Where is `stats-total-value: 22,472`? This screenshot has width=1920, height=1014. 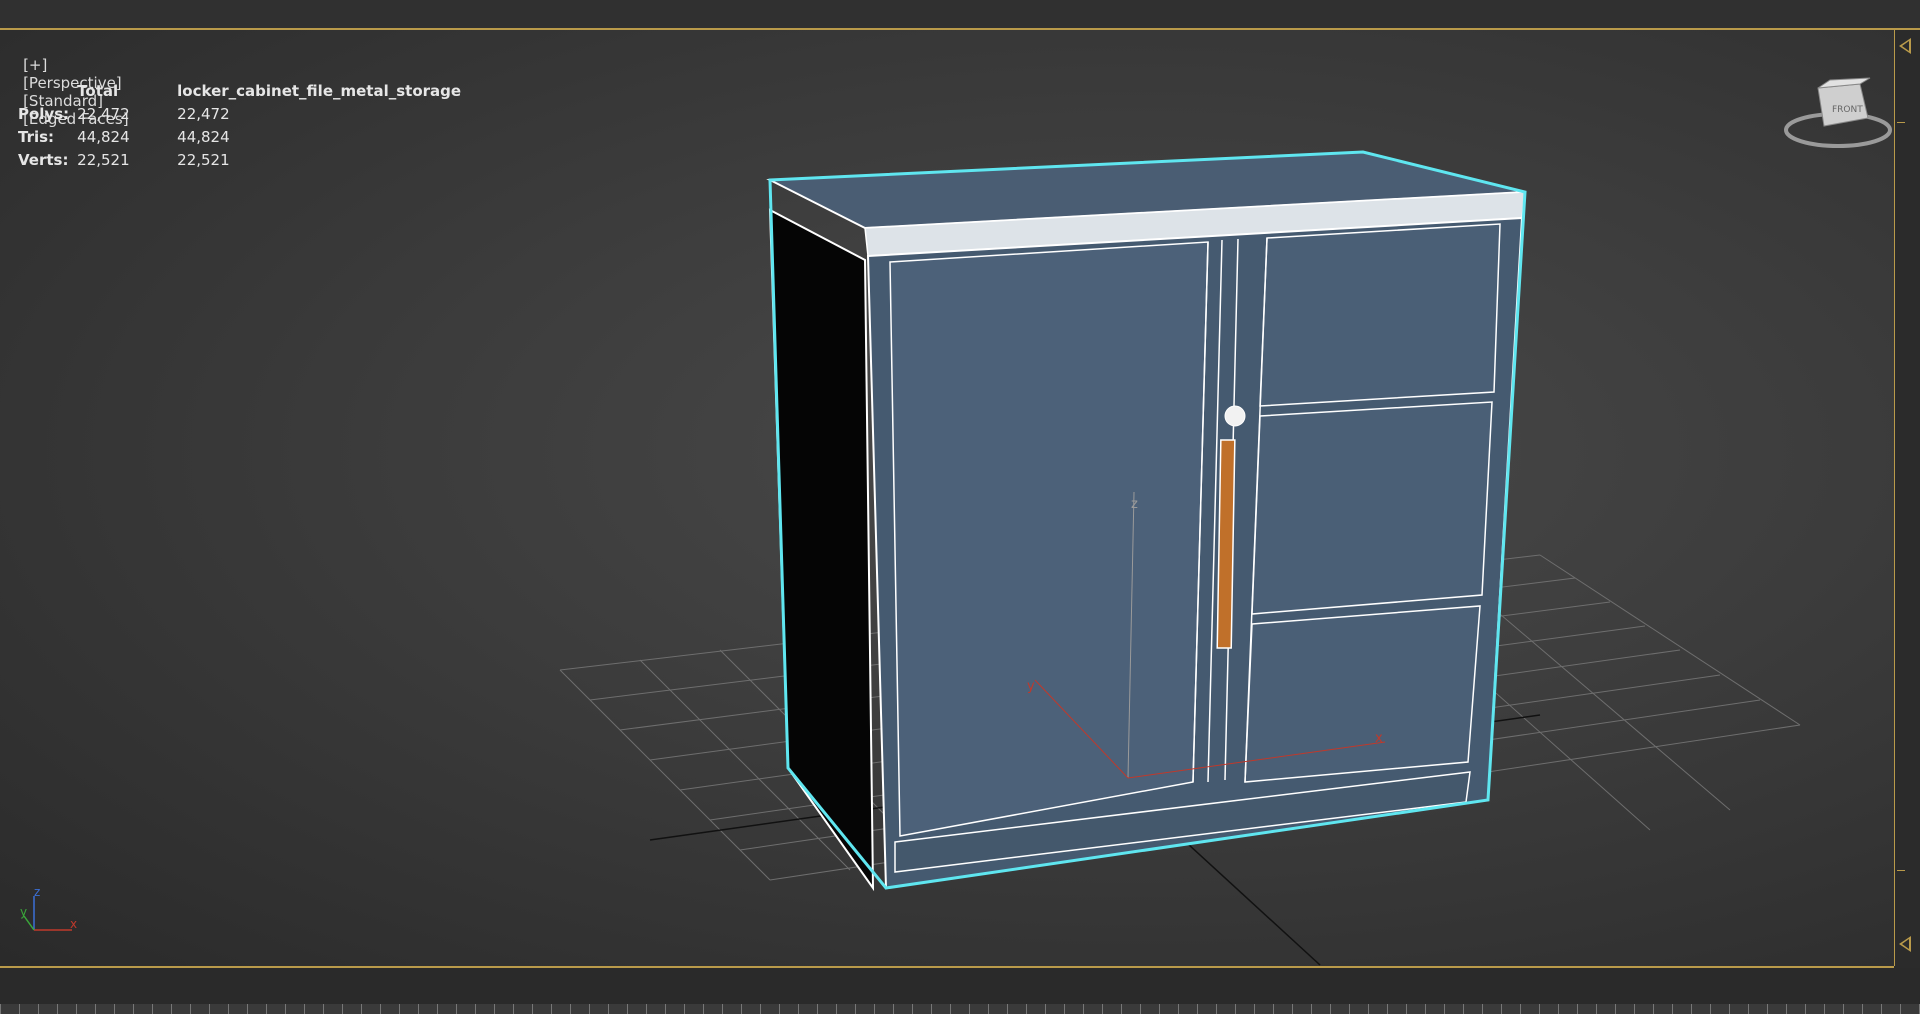 stats-total-value: 22,472 is located at coordinates (103, 114).